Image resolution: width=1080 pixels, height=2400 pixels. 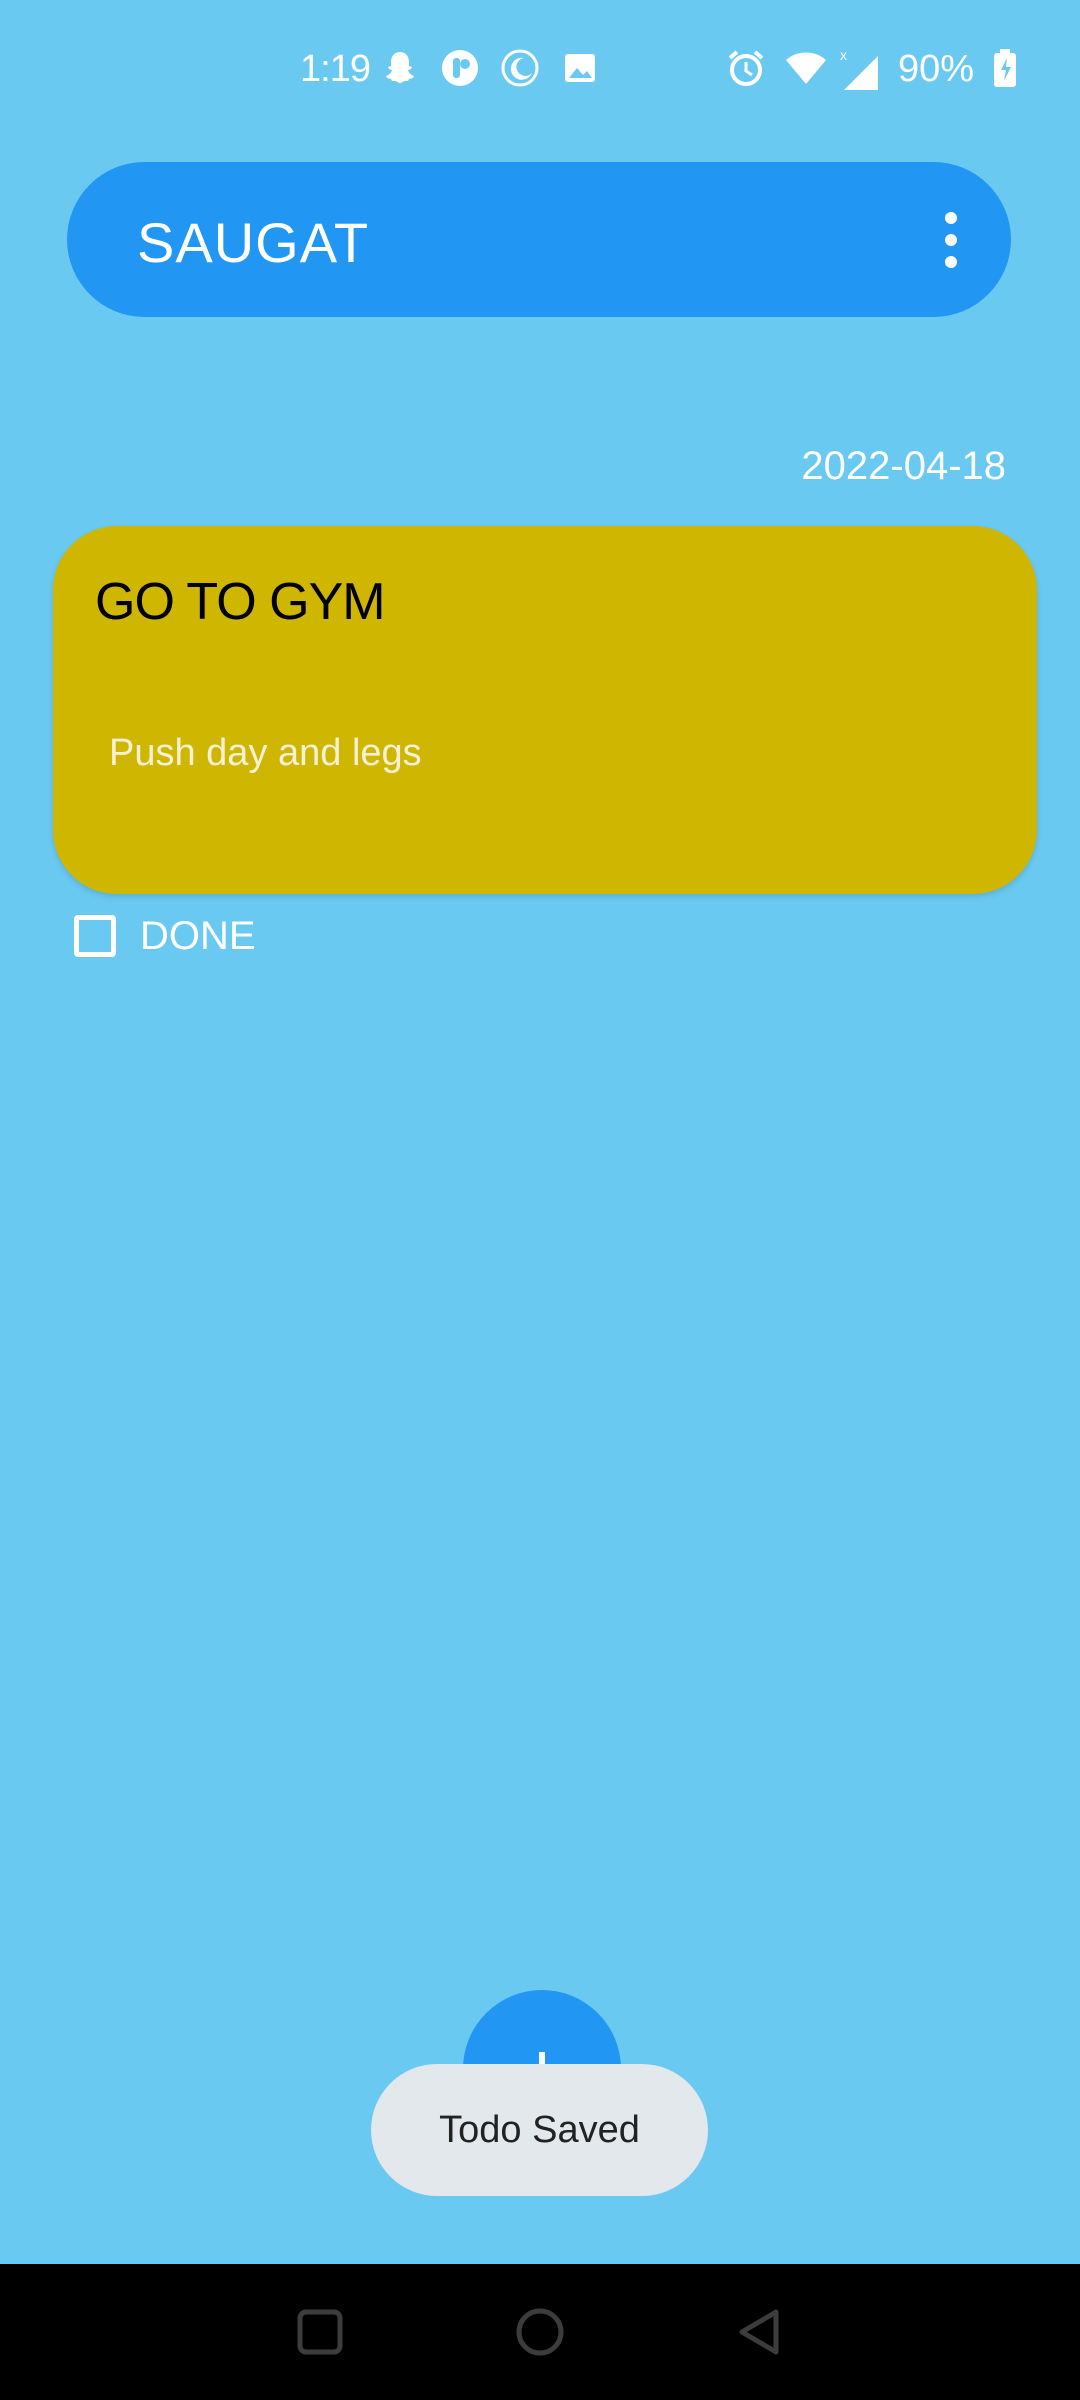 I want to click on done-row: DONE, so click(x=165, y=936).